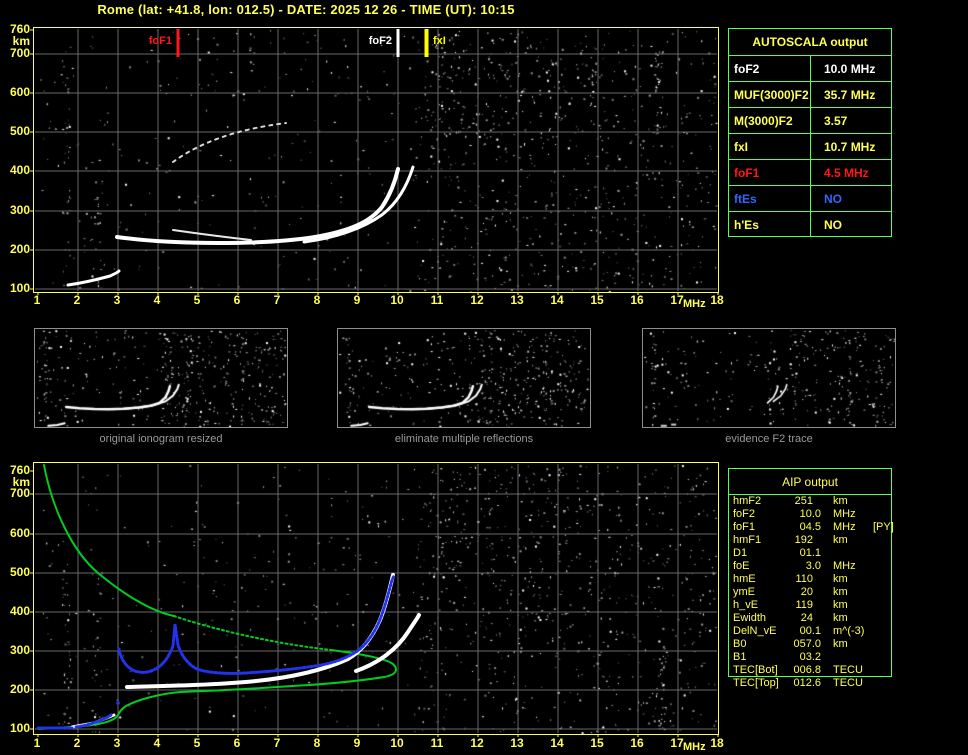 The height and width of the screenshot is (755, 968). What do you see at coordinates (197, 300) in the screenshot?
I see `x-axis-label: 5` at bounding box center [197, 300].